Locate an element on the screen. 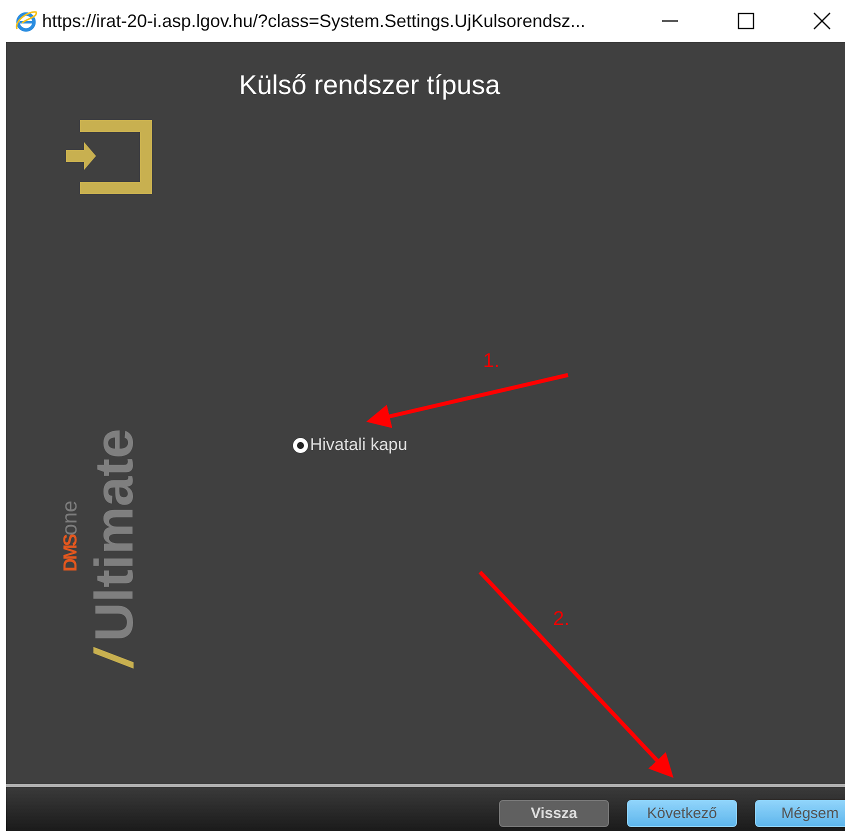 The image size is (845, 831). browser-icon is located at coordinates (26, 21).